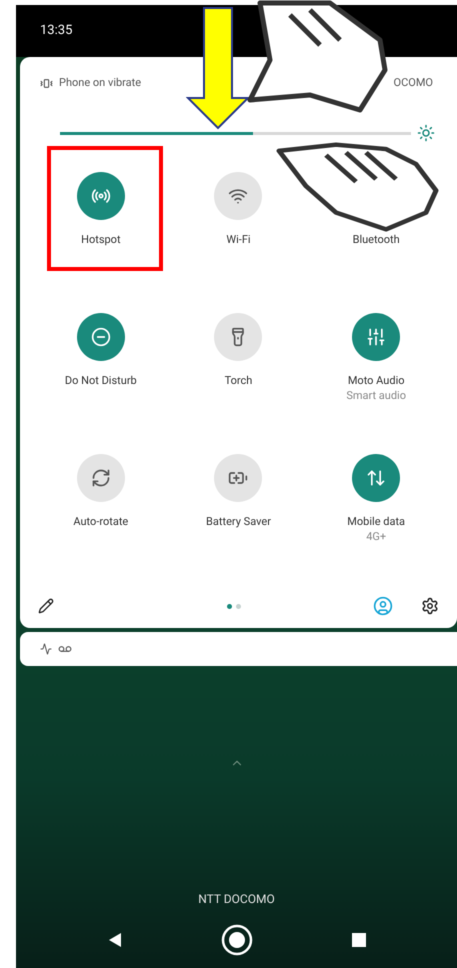 This screenshot has width=457, height=968. What do you see at coordinates (46, 649) in the screenshot?
I see `signal-wave-icon` at bounding box center [46, 649].